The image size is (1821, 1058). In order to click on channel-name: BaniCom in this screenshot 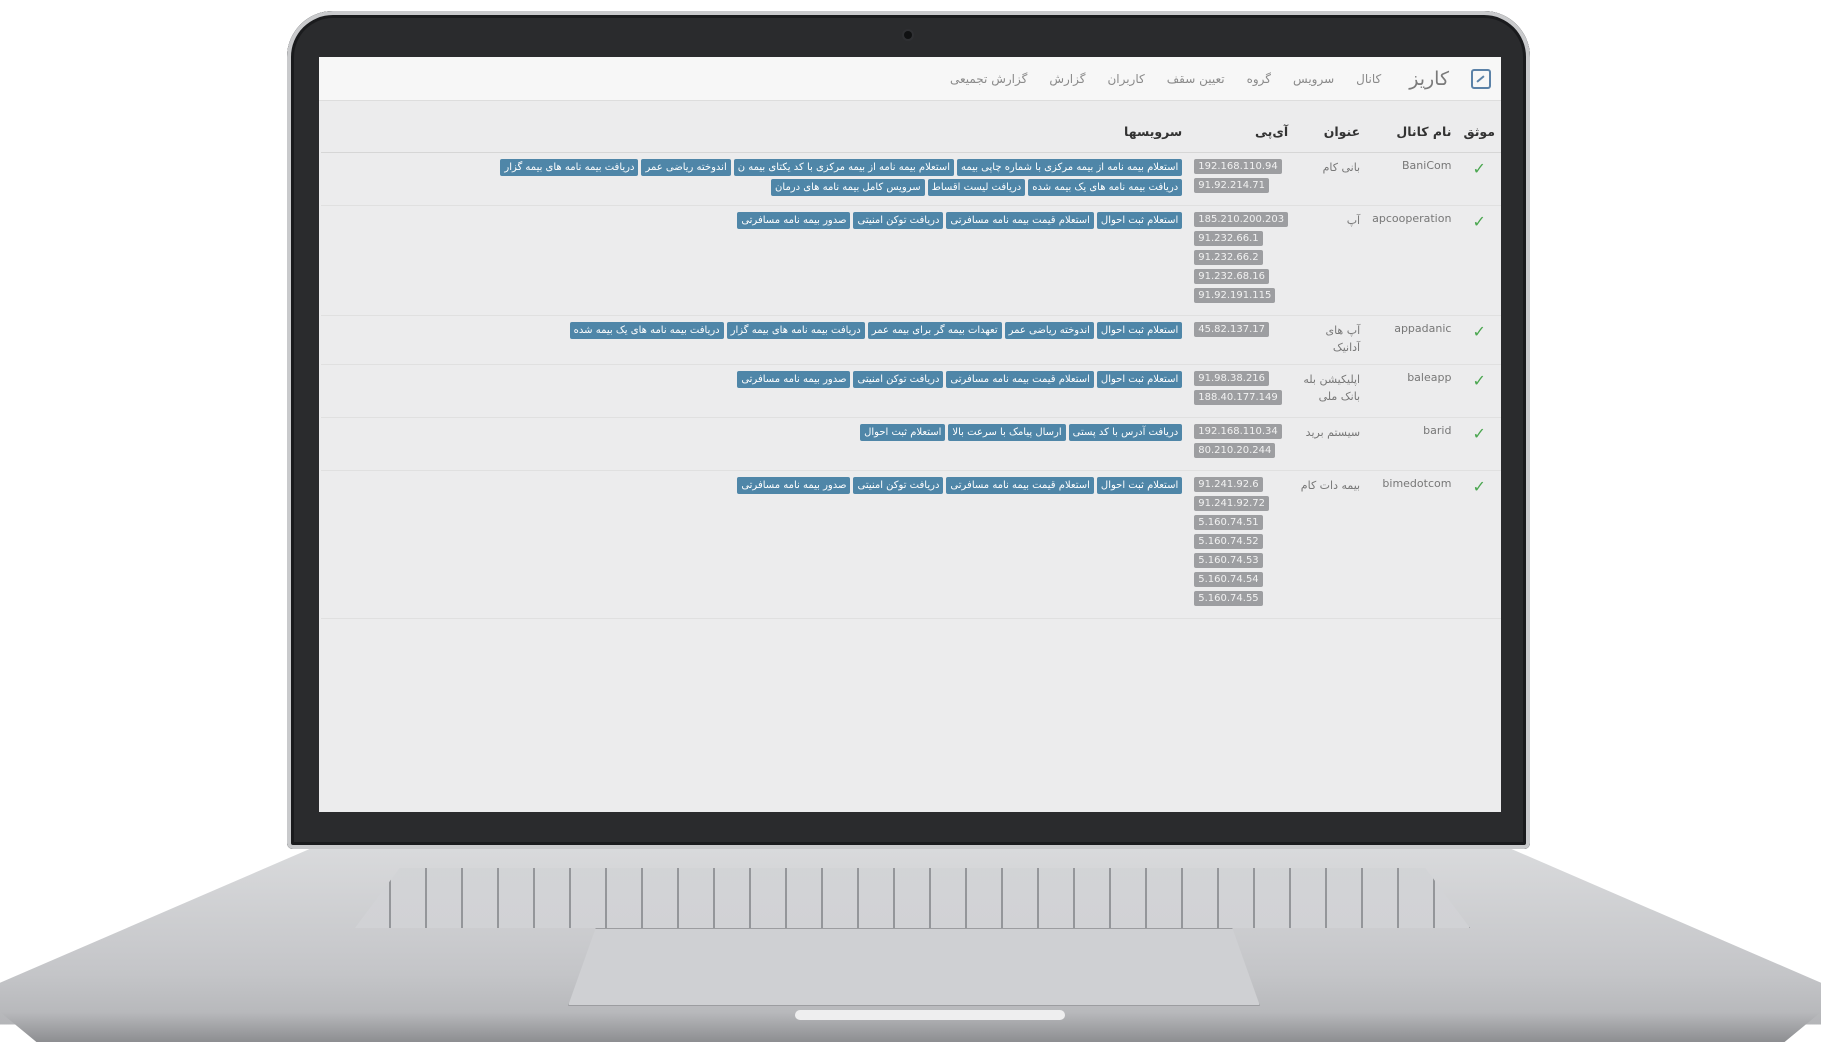, I will do `click(1412, 179)`.